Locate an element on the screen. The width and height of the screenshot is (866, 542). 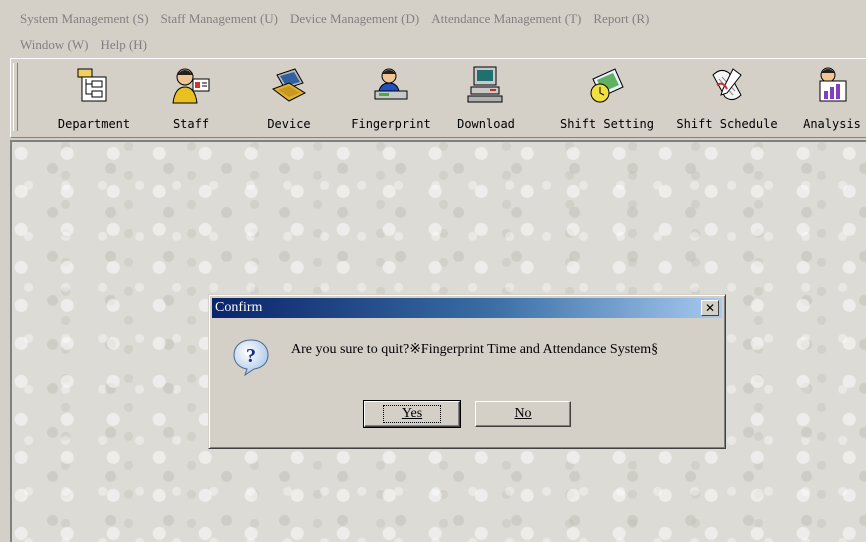
toolbar-download-label: Download is located at coordinates (486, 124).